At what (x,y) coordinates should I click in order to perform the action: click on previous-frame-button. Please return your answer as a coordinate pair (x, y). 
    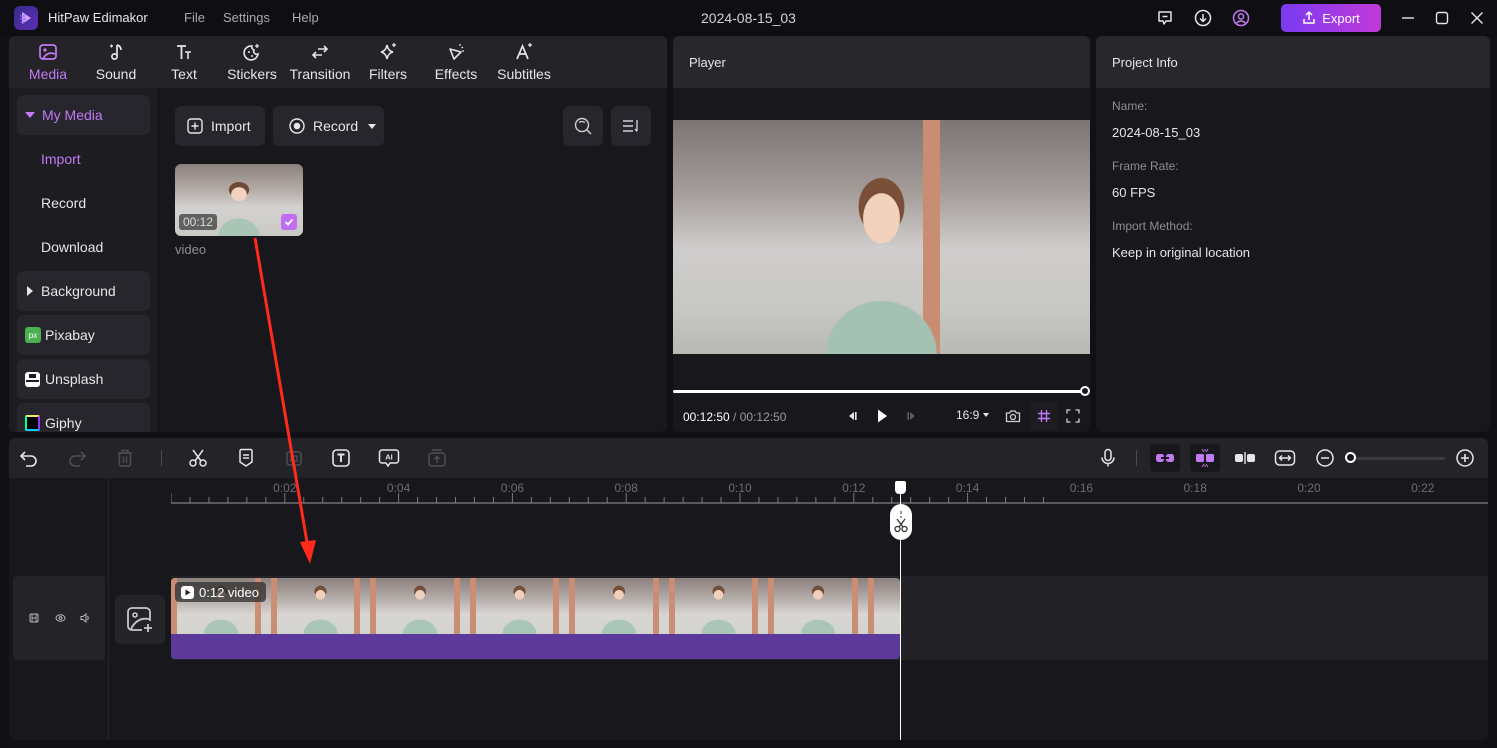
    Looking at the image, I should click on (852, 416).